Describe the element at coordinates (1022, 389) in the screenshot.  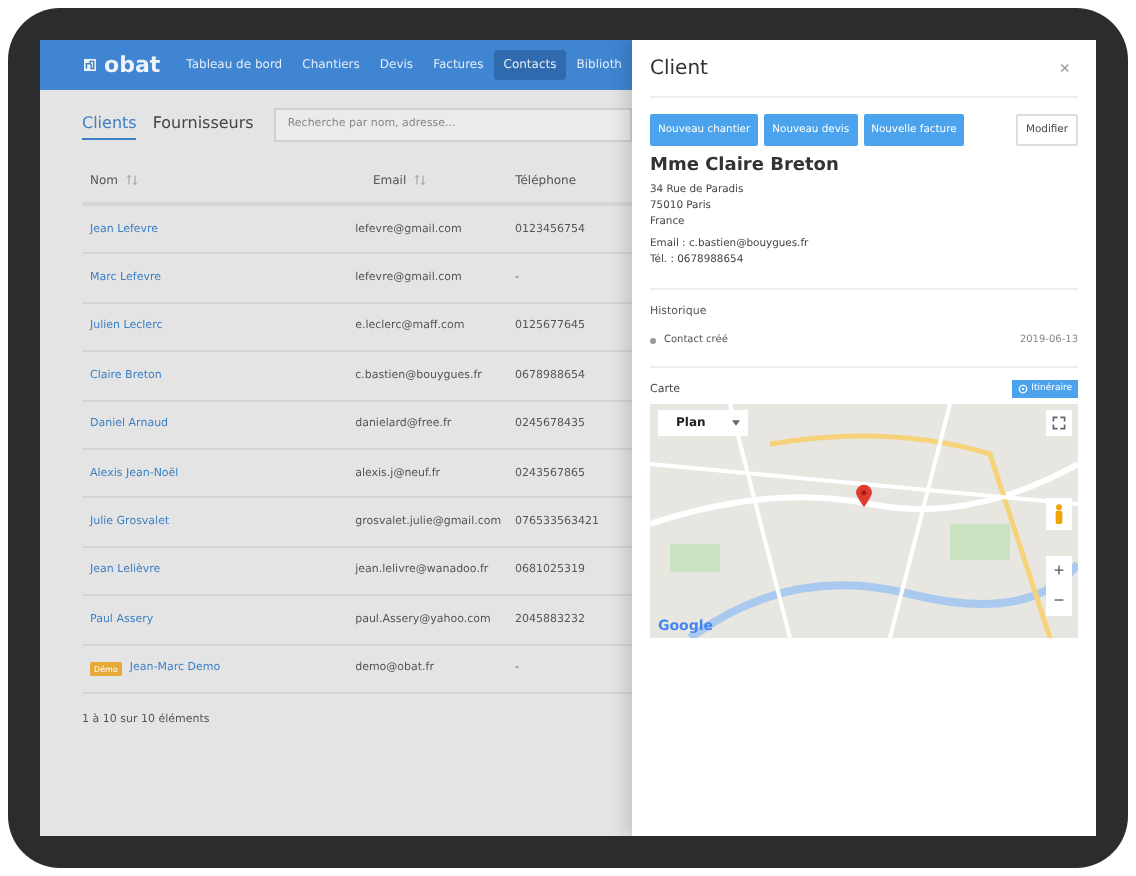
I see `target-icon` at that location.